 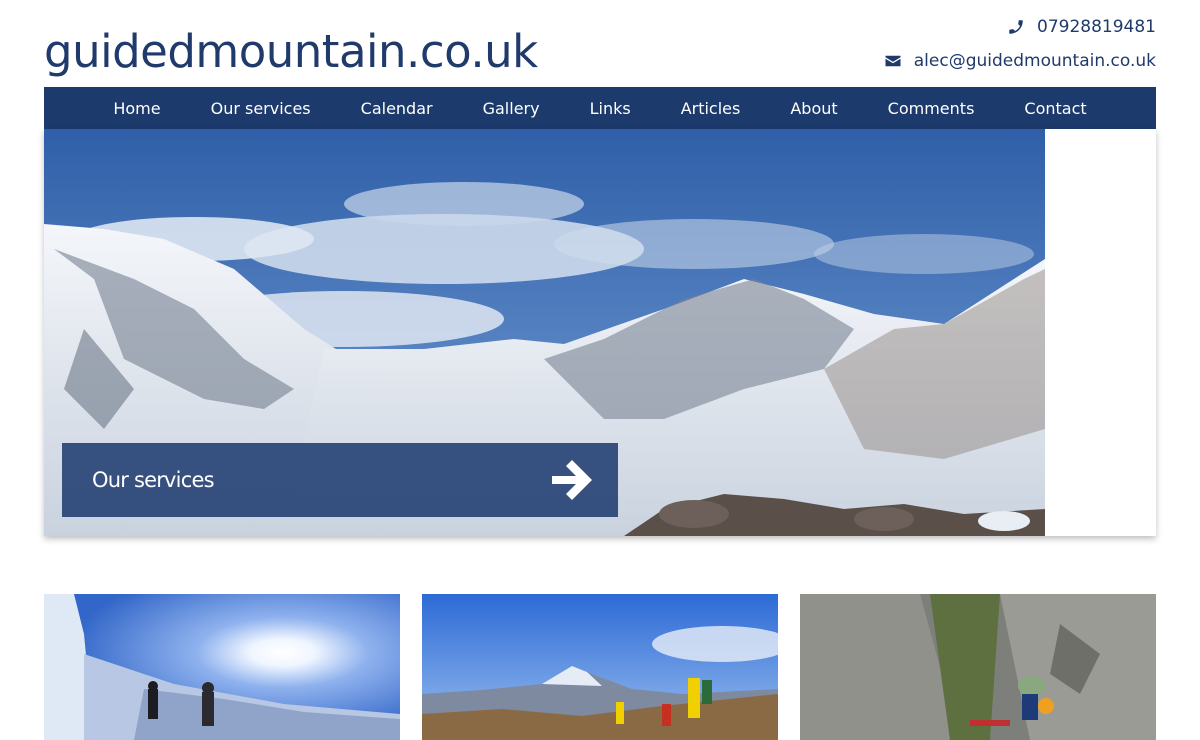 What do you see at coordinates (711, 108) in the screenshot?
I see `nav-articles: Articles` at bounding box center [711, 108].